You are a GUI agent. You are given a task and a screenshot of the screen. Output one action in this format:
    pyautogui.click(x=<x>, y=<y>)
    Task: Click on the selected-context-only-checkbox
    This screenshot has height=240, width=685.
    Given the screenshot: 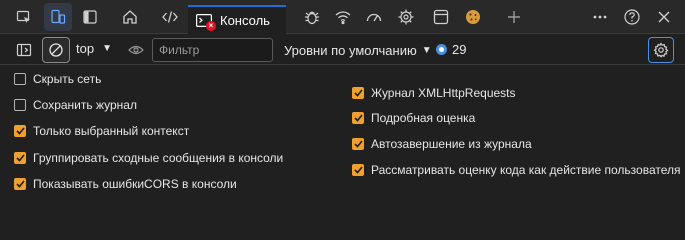 What is the action you would take?
    pyautogui.click(x=20, y=131)
    